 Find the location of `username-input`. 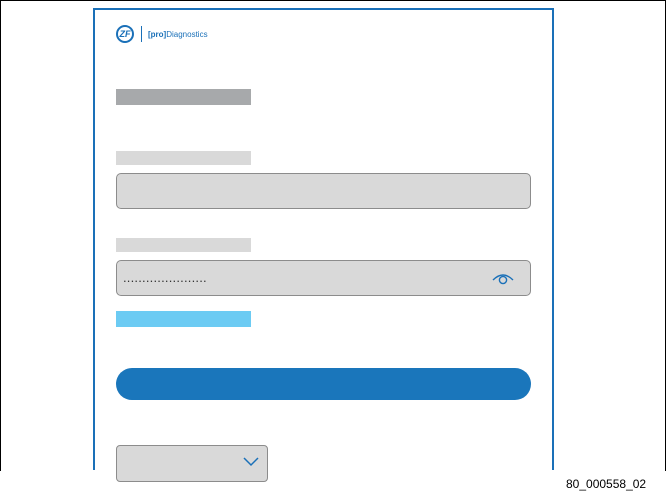

username-input is located at coordinates (323, 191).